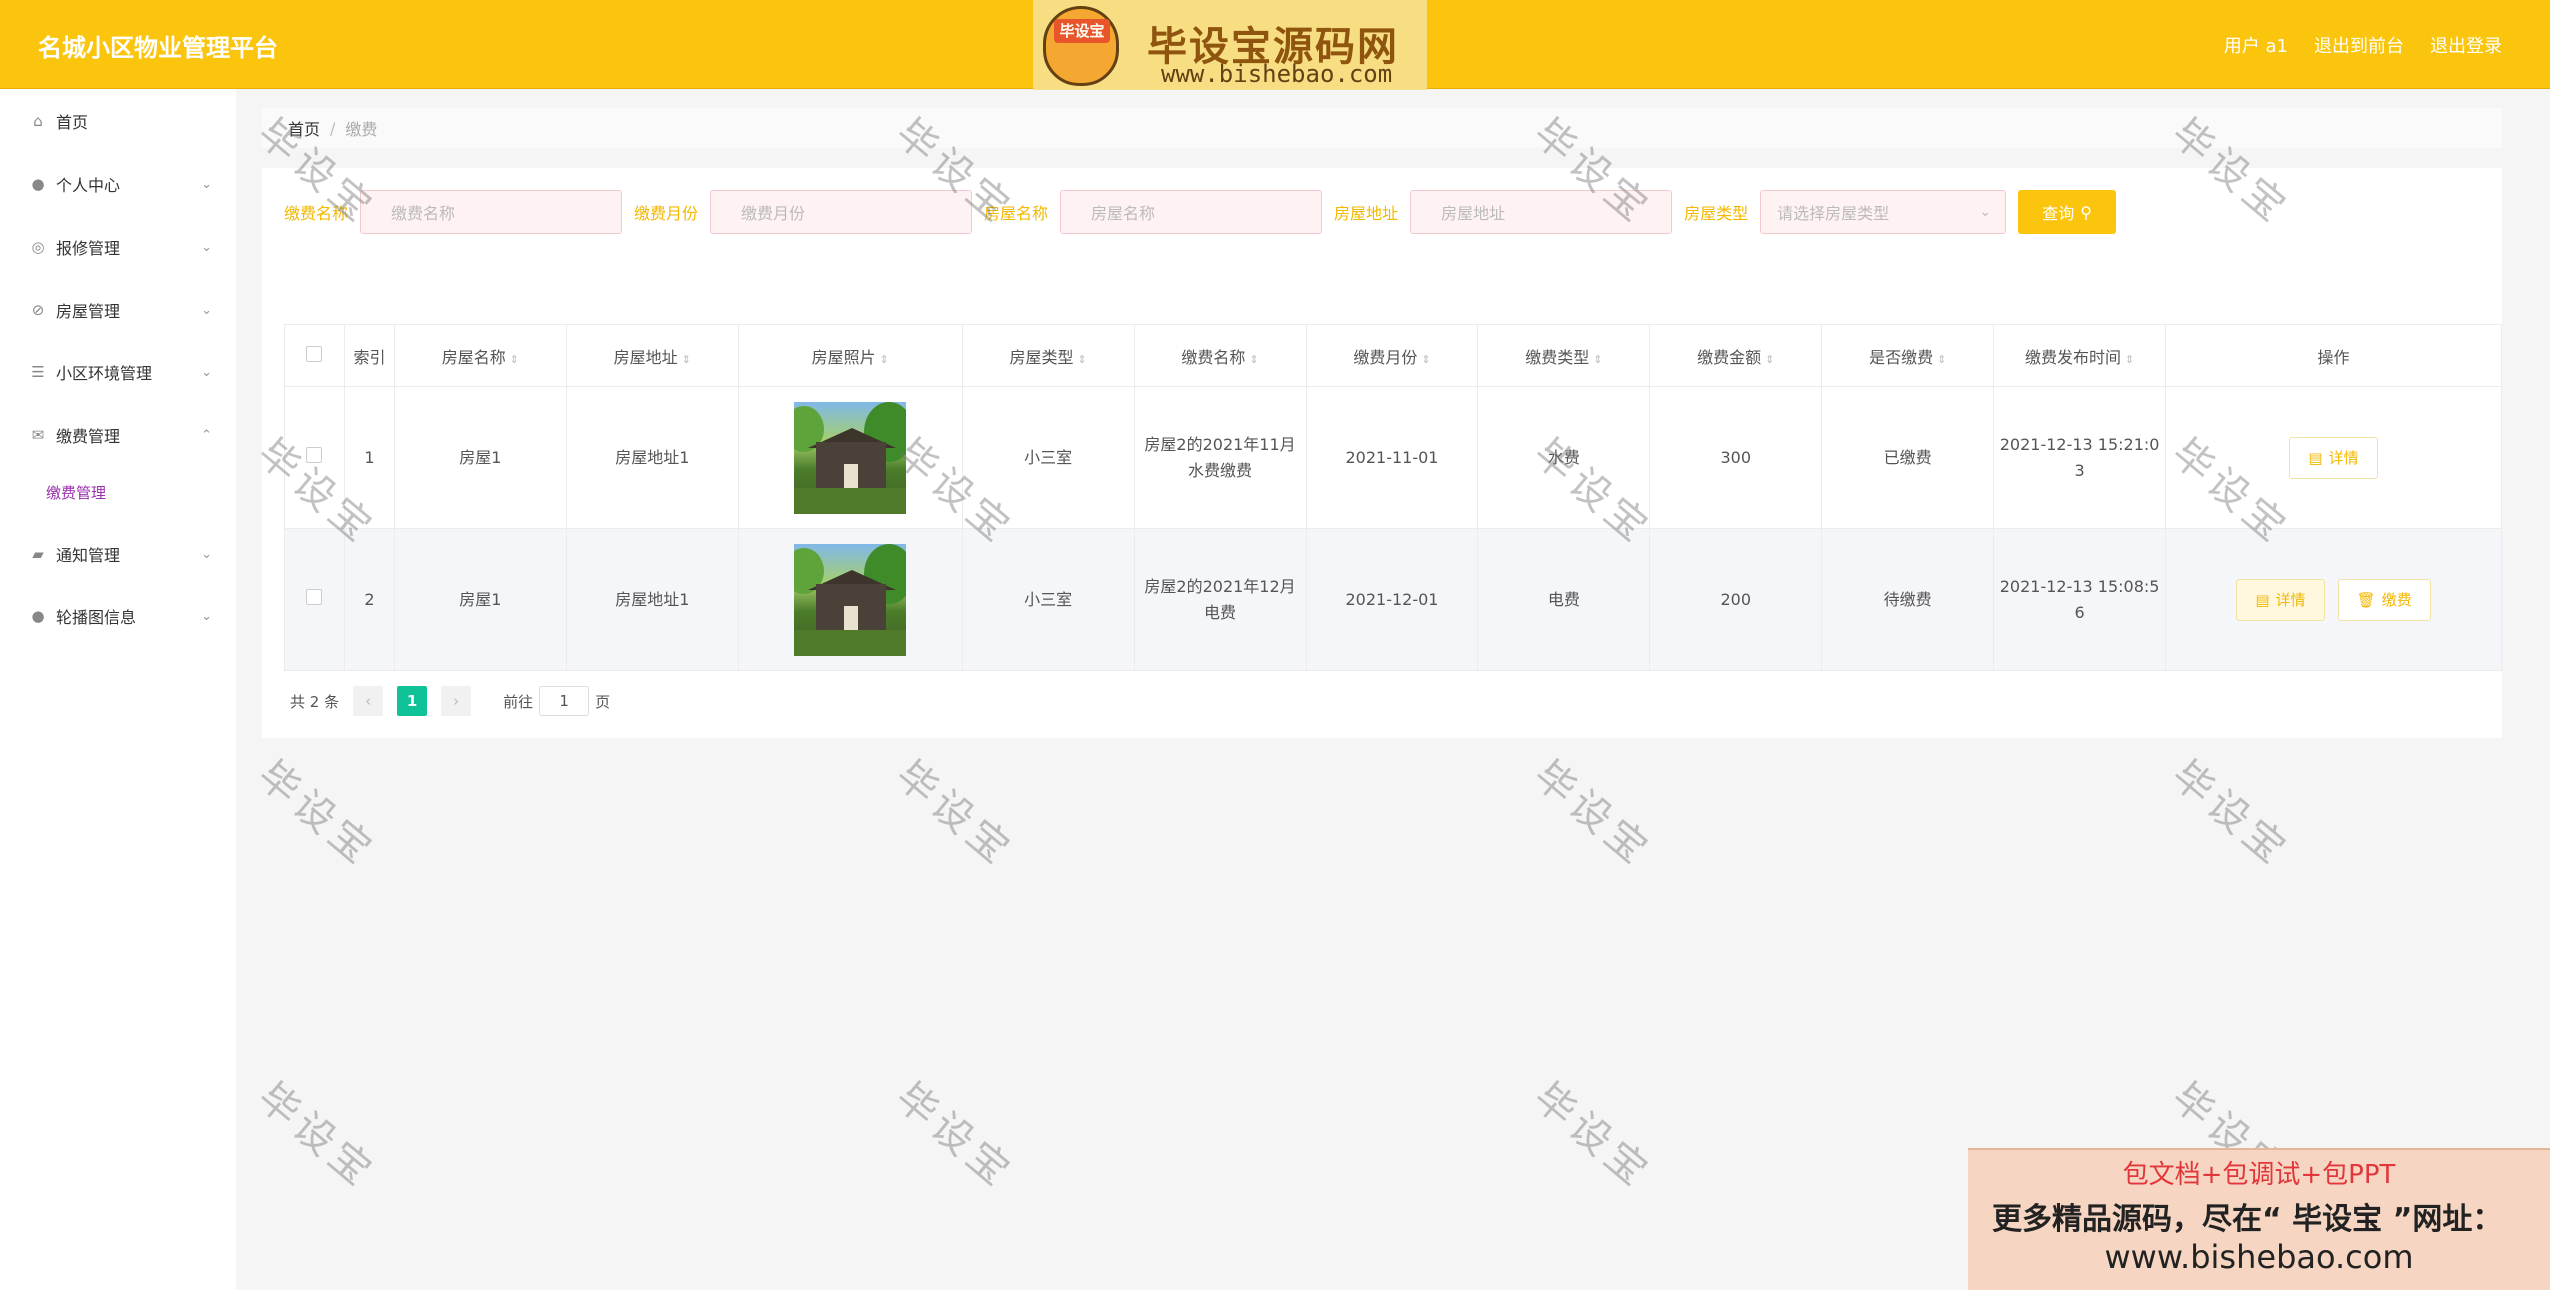 The height and width of the screenshot is (1290, 2550). What do you see at coordinates (38, 310) in the screenshot?
I see `house-icon: ⊘` at bounding box center [38, 310].